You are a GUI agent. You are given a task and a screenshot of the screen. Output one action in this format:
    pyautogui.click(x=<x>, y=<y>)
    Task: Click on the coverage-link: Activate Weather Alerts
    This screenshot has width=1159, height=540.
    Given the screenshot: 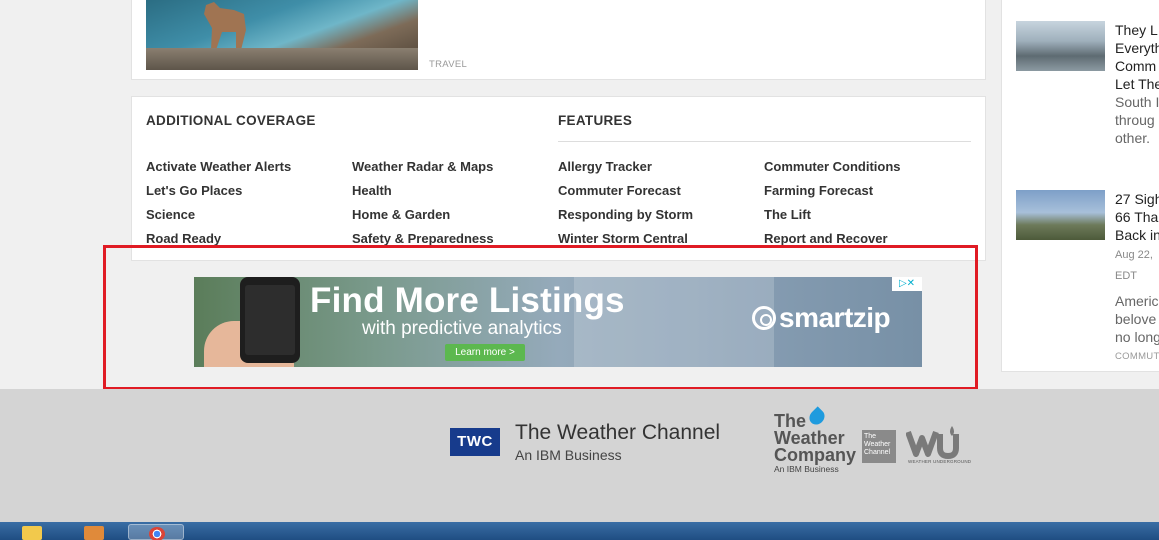 What is the action you would take?
    pyautogui.click(x=218, y=166)
    